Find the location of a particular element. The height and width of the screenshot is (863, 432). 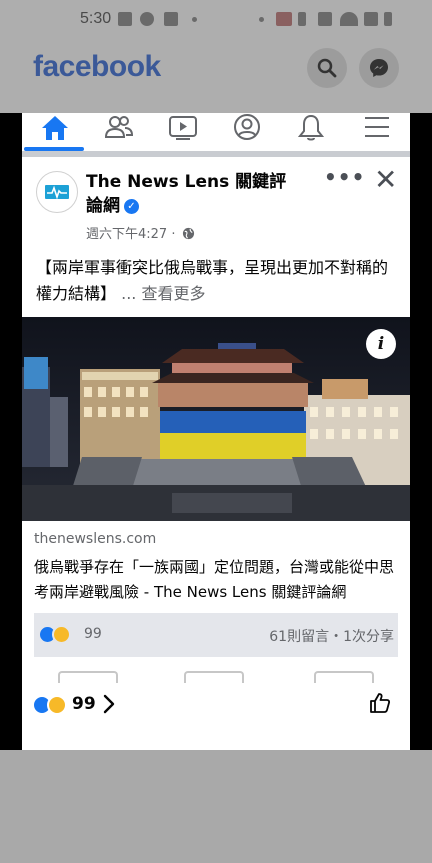

page-name: The News Lens 關鍵評論網 ✓ is located at coordinates (191, 194).